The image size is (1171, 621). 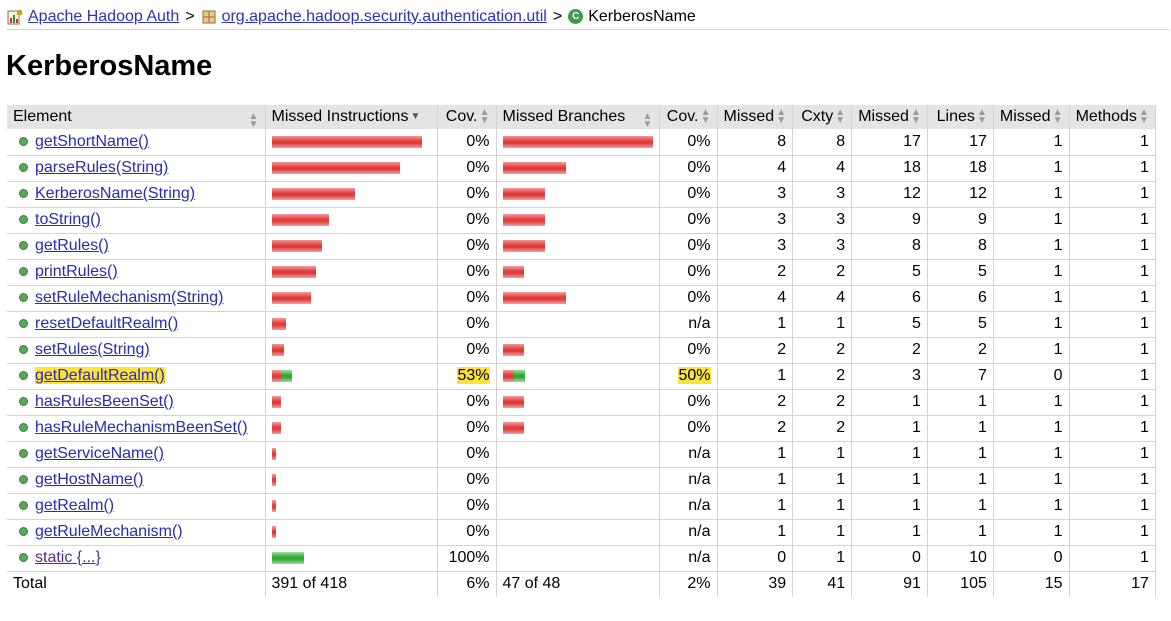 I want to click on table-row: static {...} 100% n/a 0 1 0 10 0 1, so click(x=581, y=558).